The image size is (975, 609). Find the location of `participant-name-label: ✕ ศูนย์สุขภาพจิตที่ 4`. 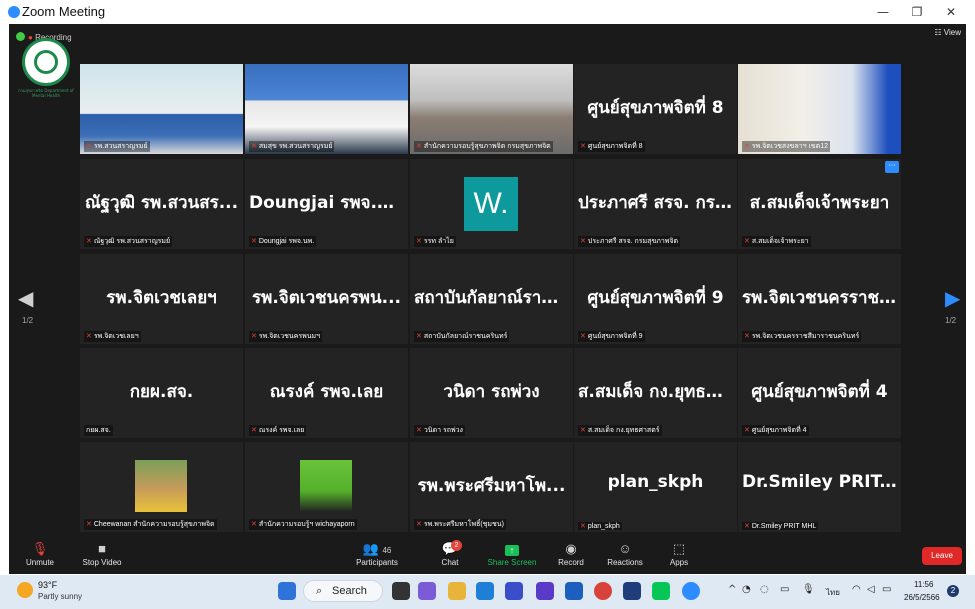

participant-name-label: ✕ ศูนย์สุขภาพจิตที่ 4 is located at coordinates (775, 430).